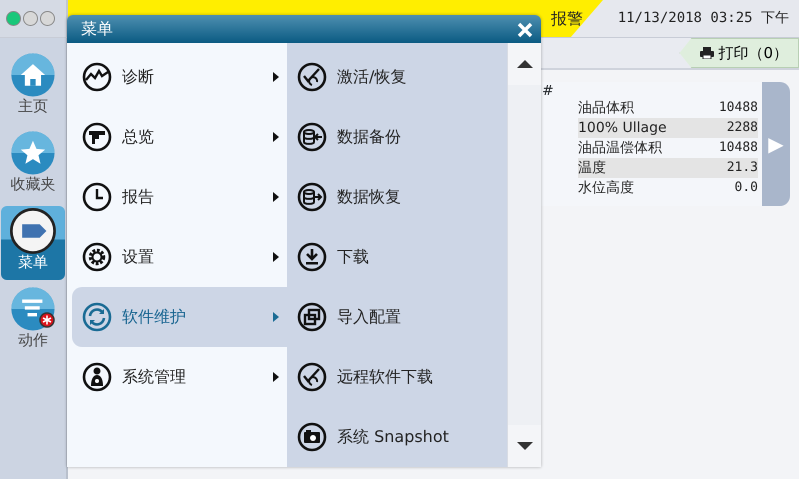 The height and width of the screenshot is (479, 799). Describe the element at coordinates (746, 188) in the screenshot. I see `row-value: 0.0` at that location.